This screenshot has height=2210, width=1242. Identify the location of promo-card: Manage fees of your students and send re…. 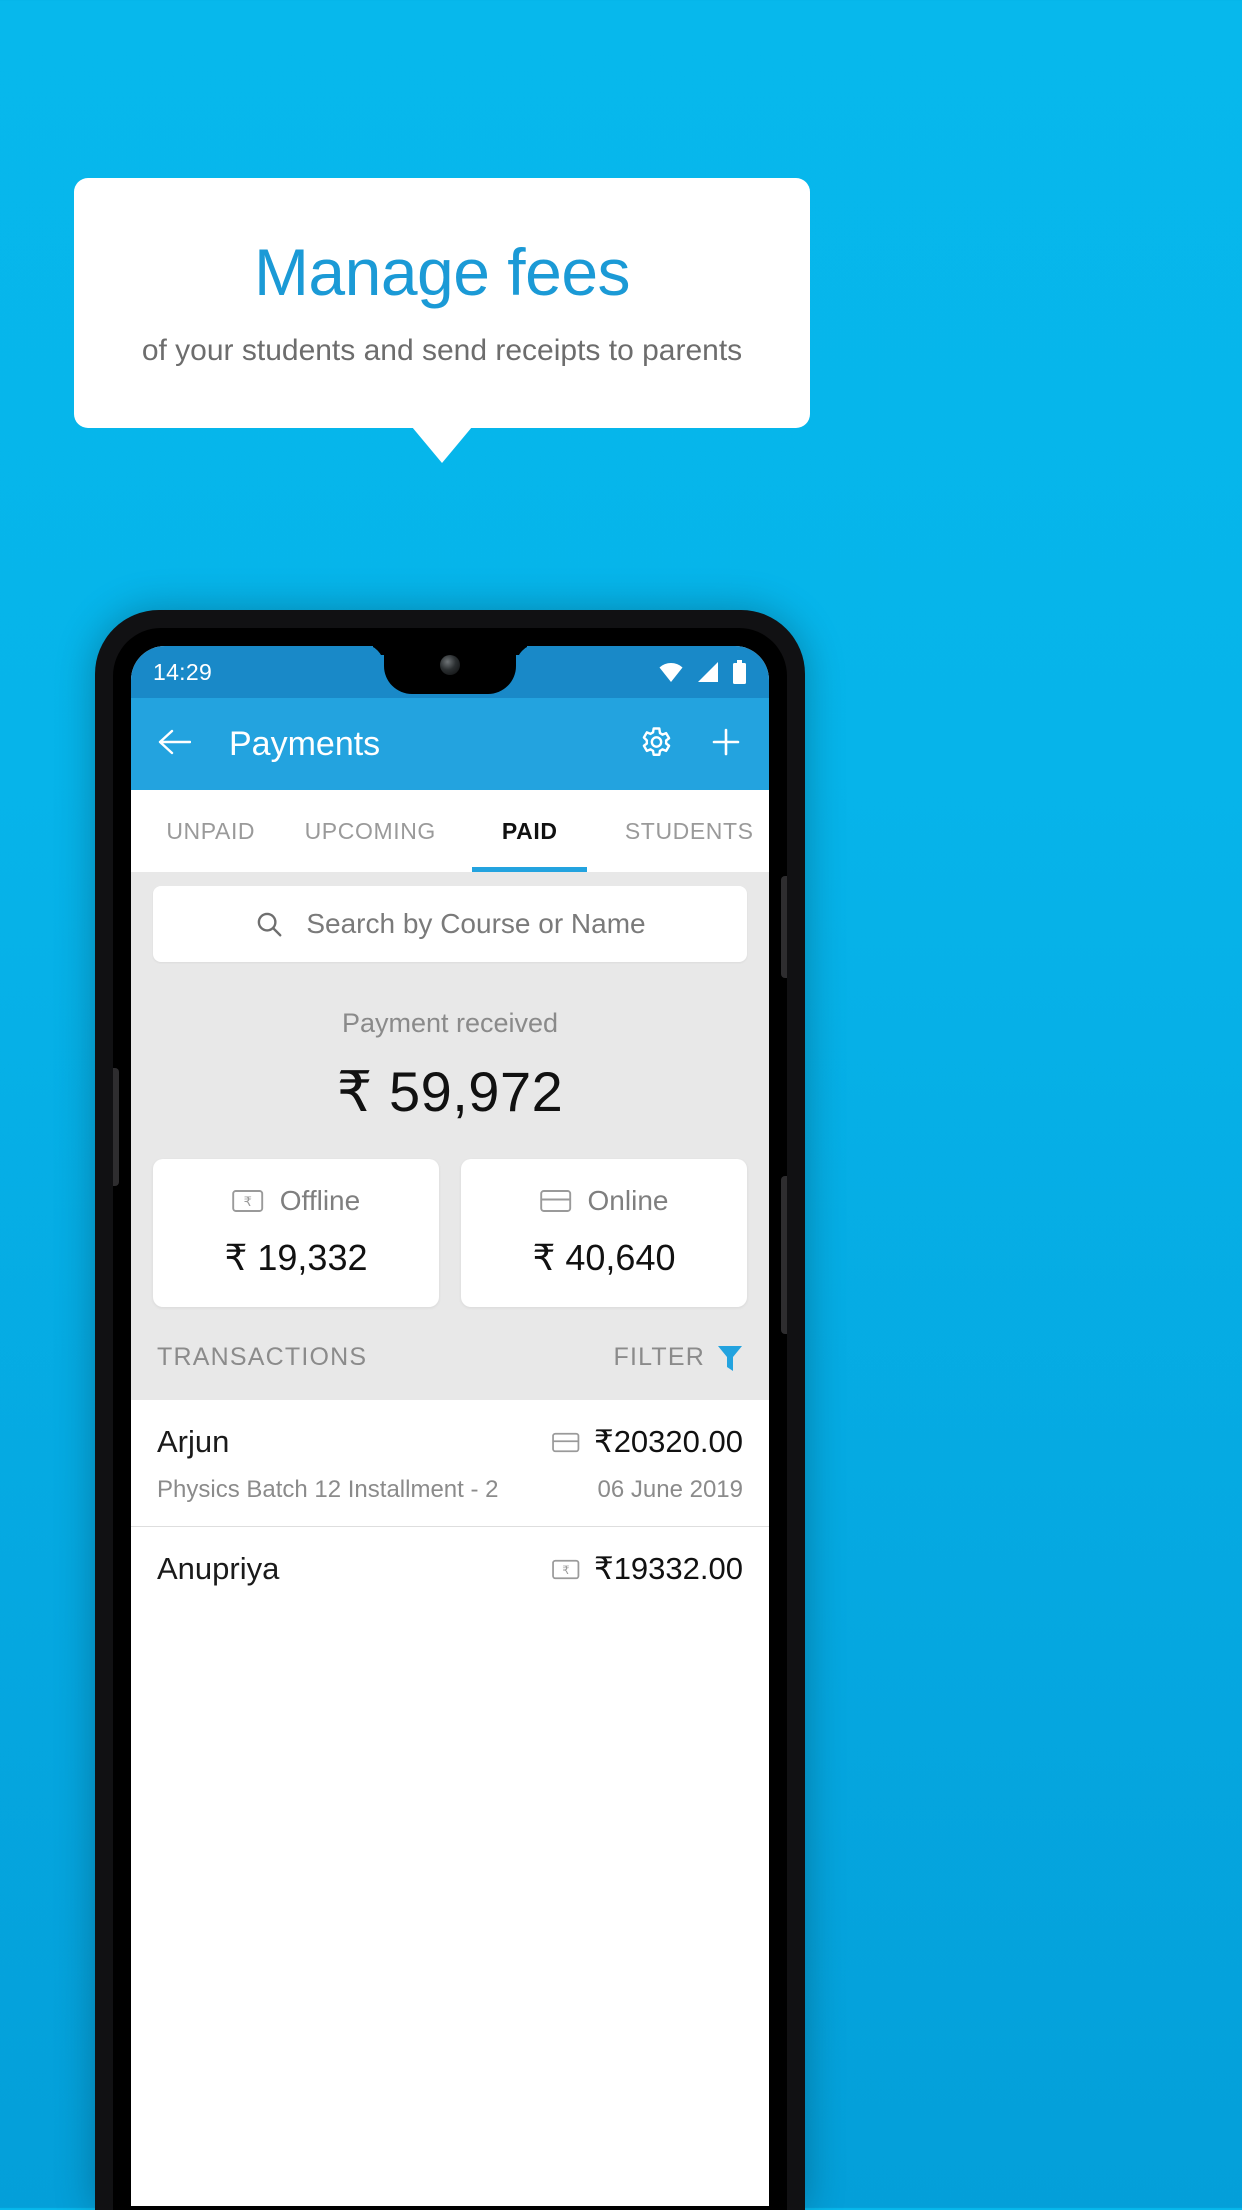
(442, 303).